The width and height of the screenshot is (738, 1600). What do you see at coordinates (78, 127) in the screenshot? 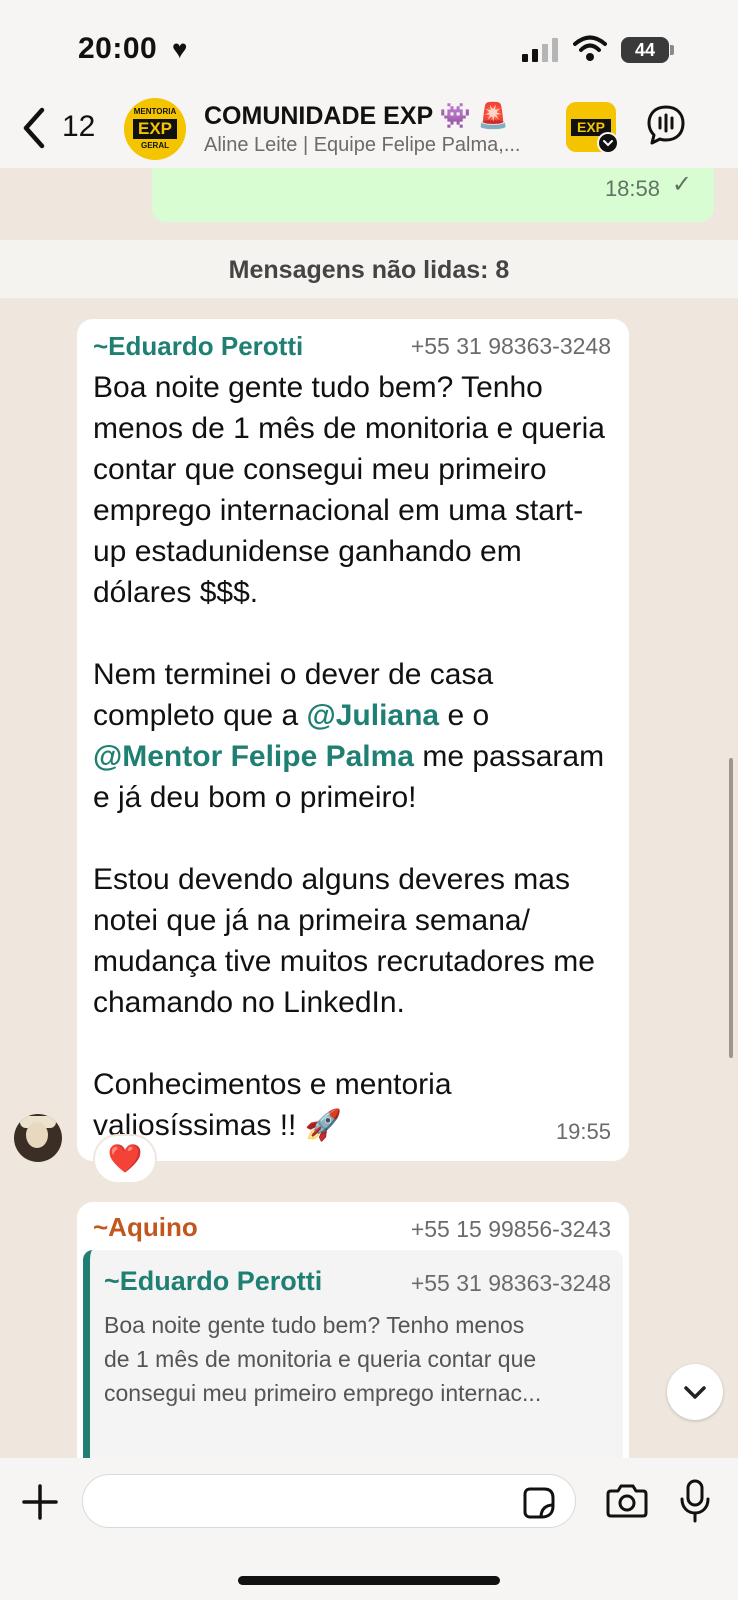
I see `back-count: 12` at bounding box center [78, 127].